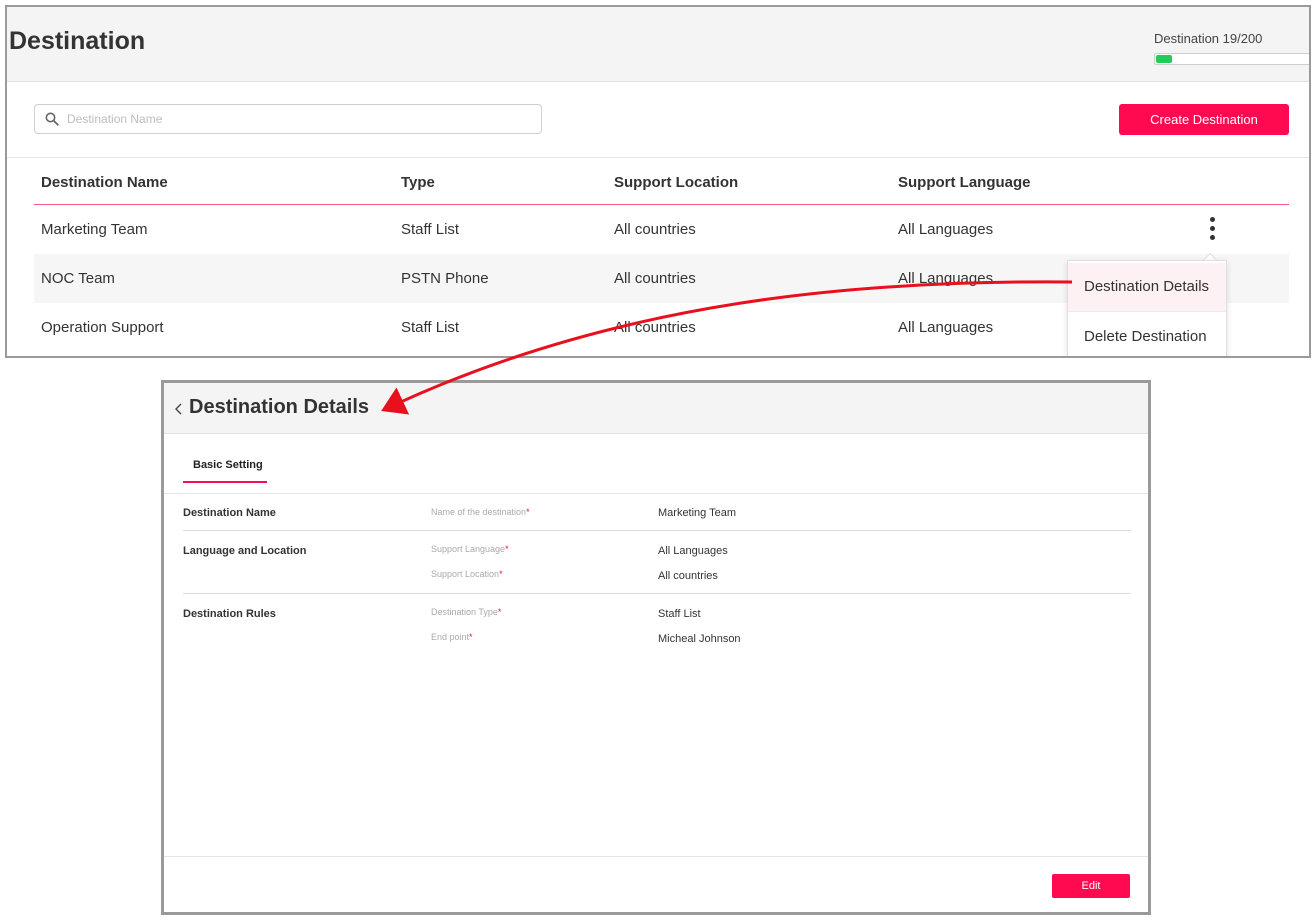 The width and height of the screenshot is (1314, 923). I want to click on row-context-menu: Destination Details Delete Destination, so click(1147, 308).